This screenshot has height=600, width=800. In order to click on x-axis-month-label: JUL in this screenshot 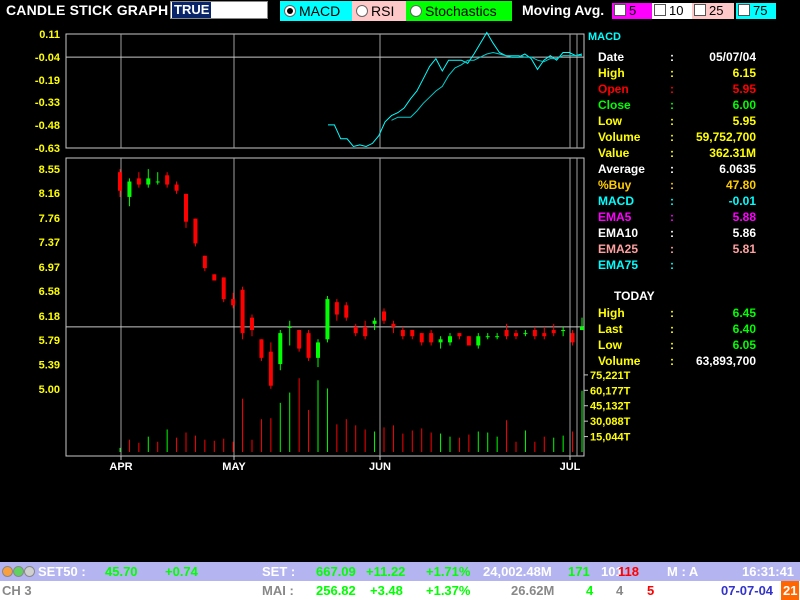, I will do `click(570, 467)`.